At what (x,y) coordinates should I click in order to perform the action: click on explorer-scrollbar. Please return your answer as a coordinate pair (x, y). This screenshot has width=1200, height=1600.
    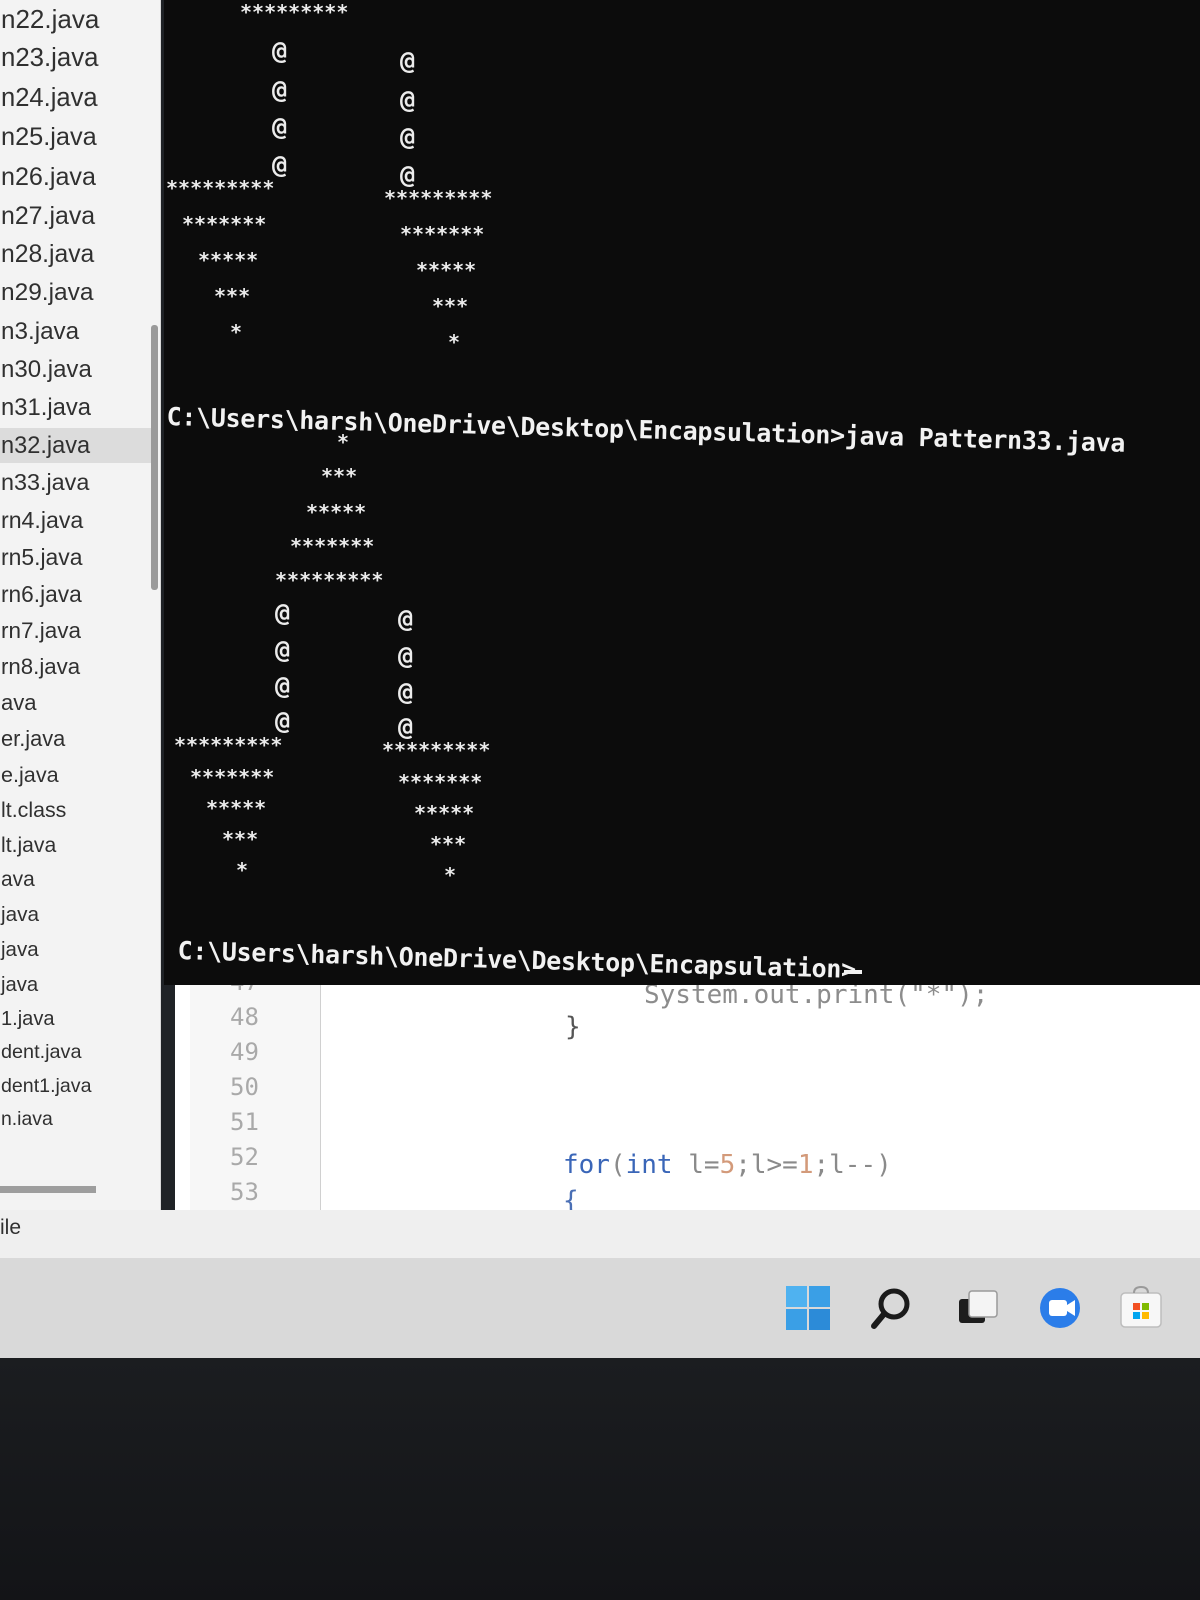
    Looking at the image, I should click on (154, 457).